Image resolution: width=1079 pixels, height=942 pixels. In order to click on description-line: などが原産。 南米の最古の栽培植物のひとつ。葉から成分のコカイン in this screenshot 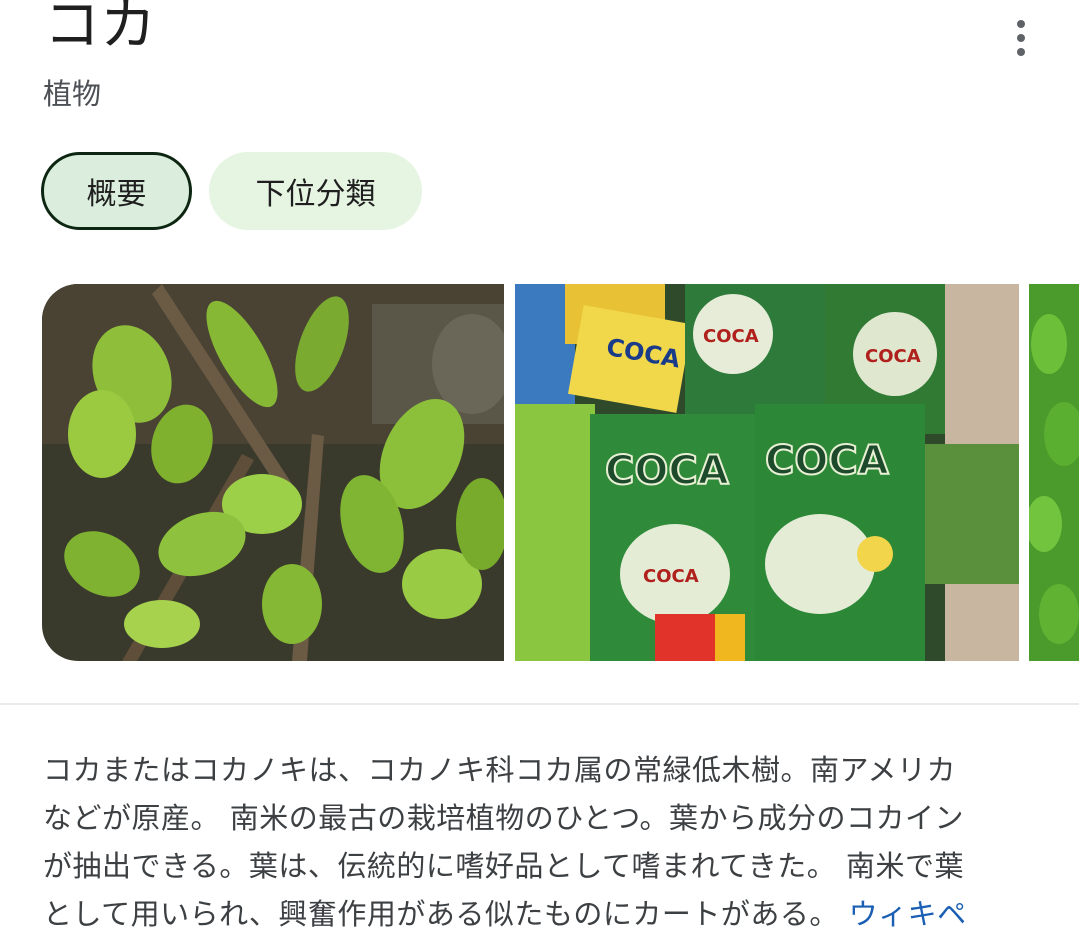, I will do `click(504, 818)`.